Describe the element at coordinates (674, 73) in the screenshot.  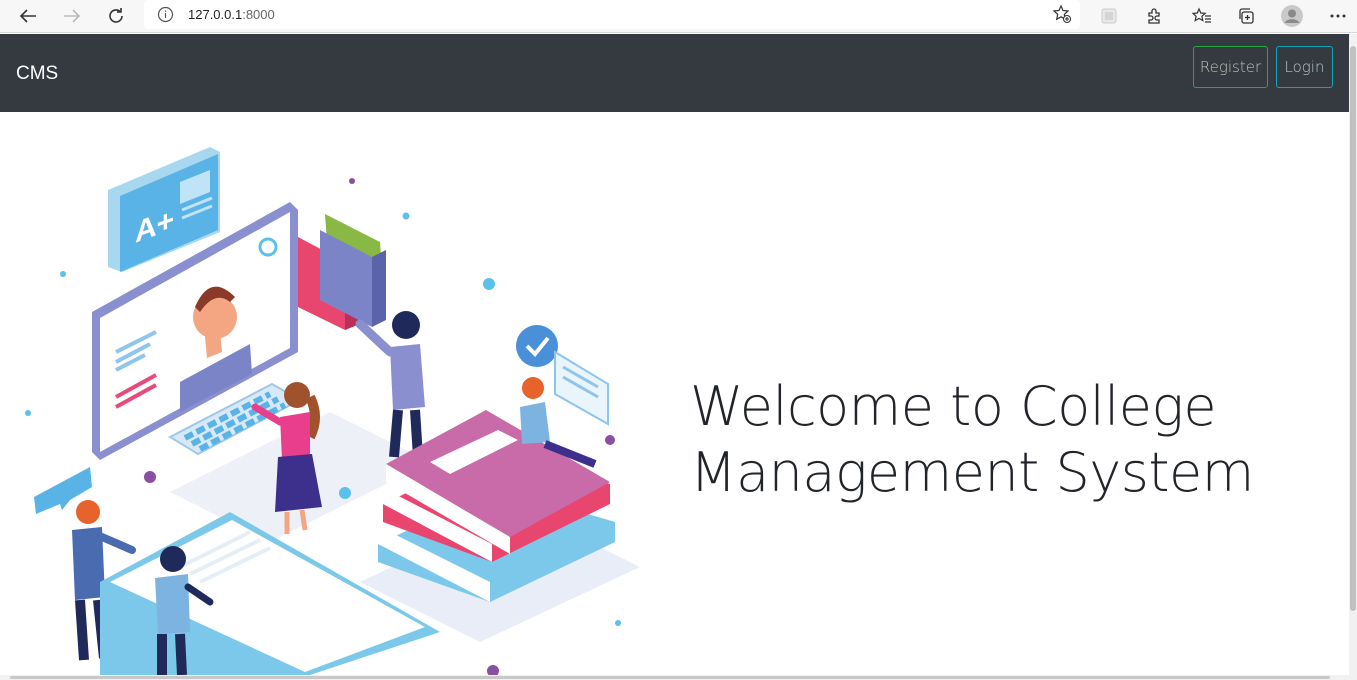
I see `site-navbar: CMS Register Login` at that location.